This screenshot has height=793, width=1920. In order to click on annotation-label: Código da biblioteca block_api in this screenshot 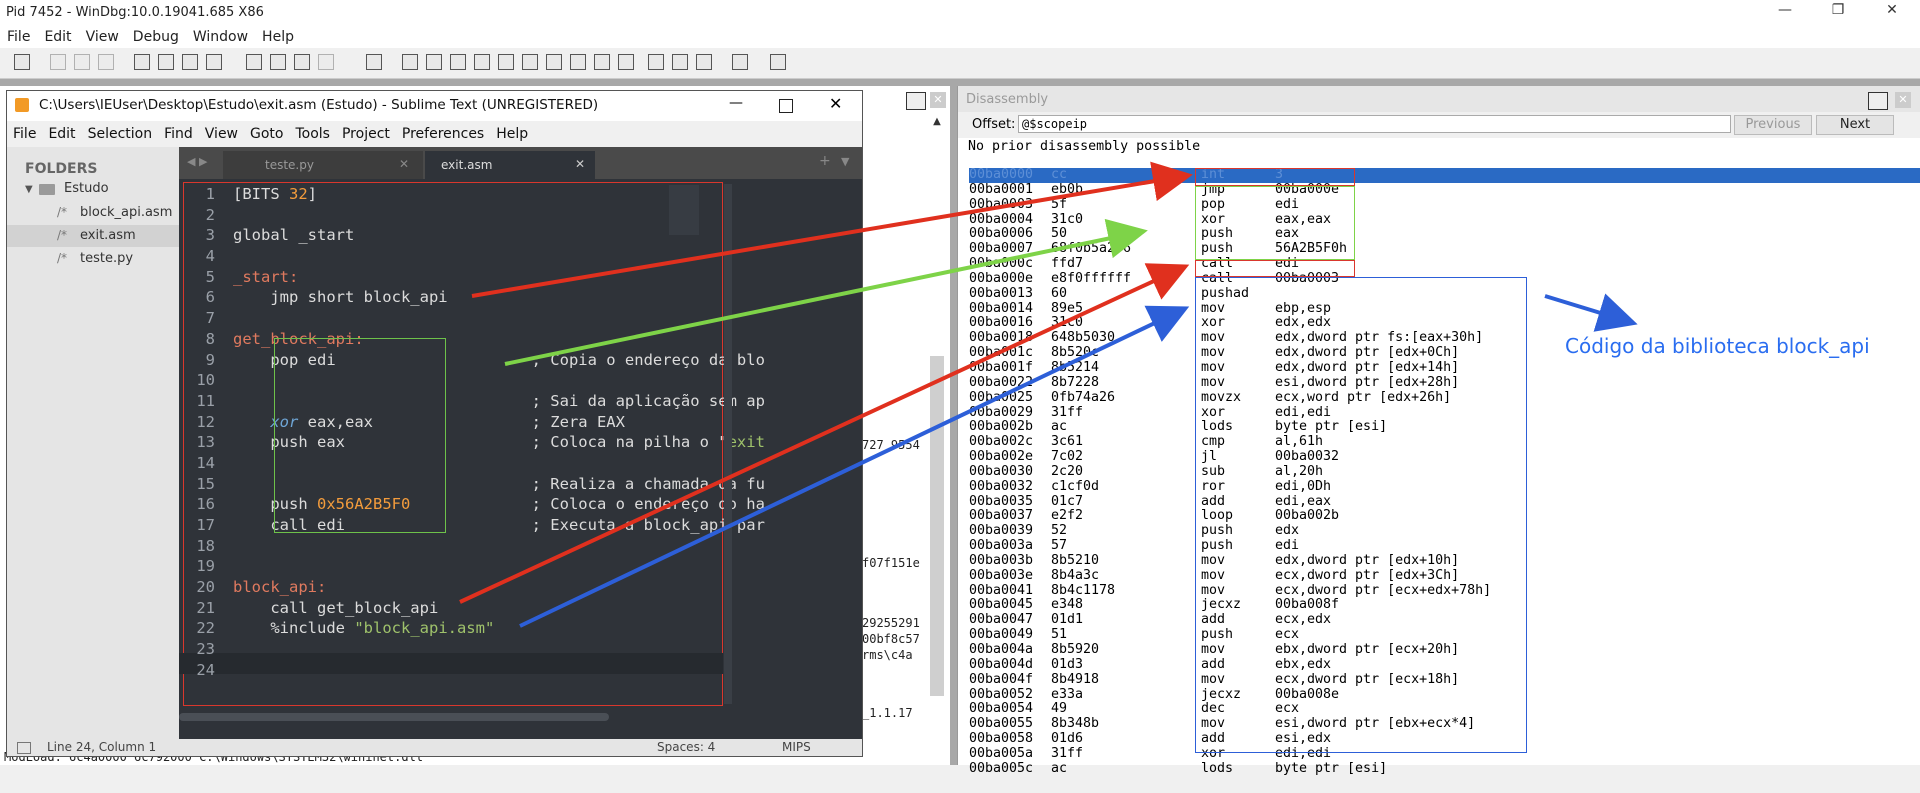, I will do `click(1717, 346)`.